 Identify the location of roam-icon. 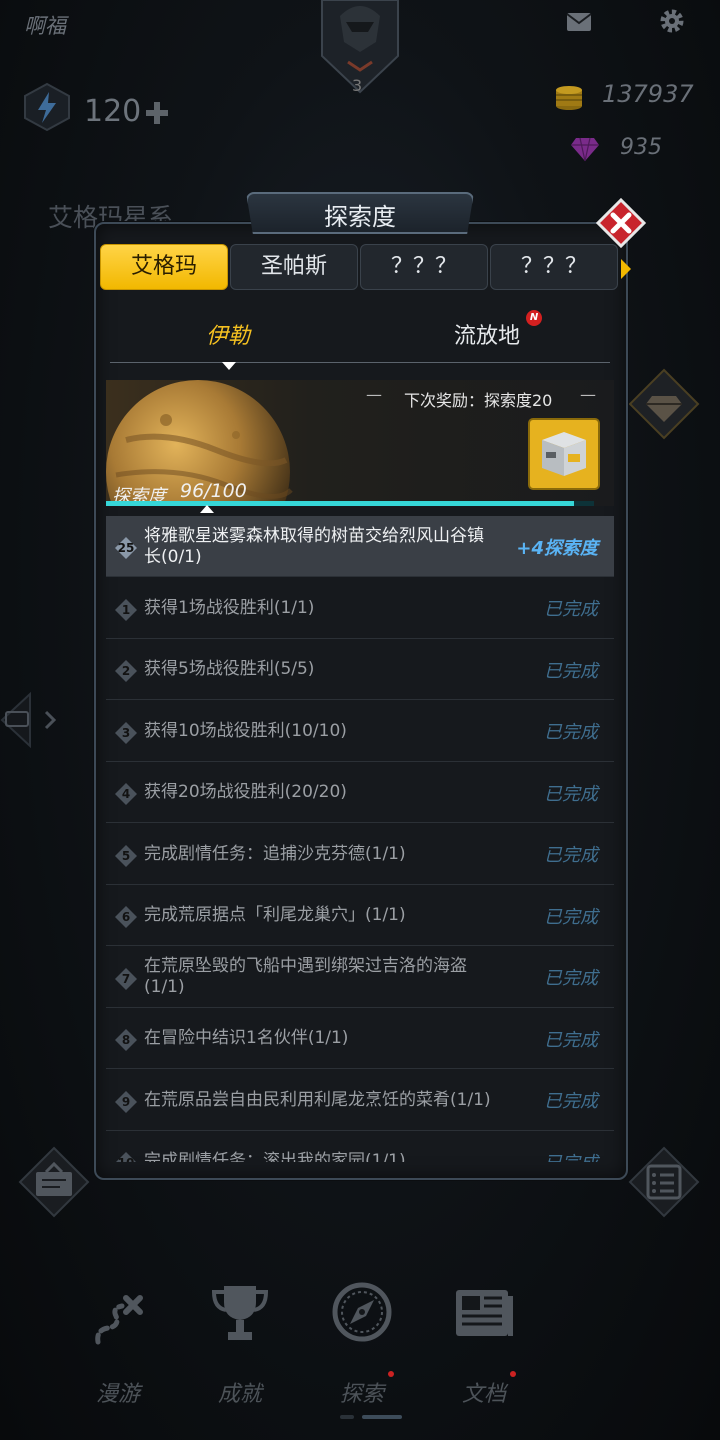
(118, 1322).